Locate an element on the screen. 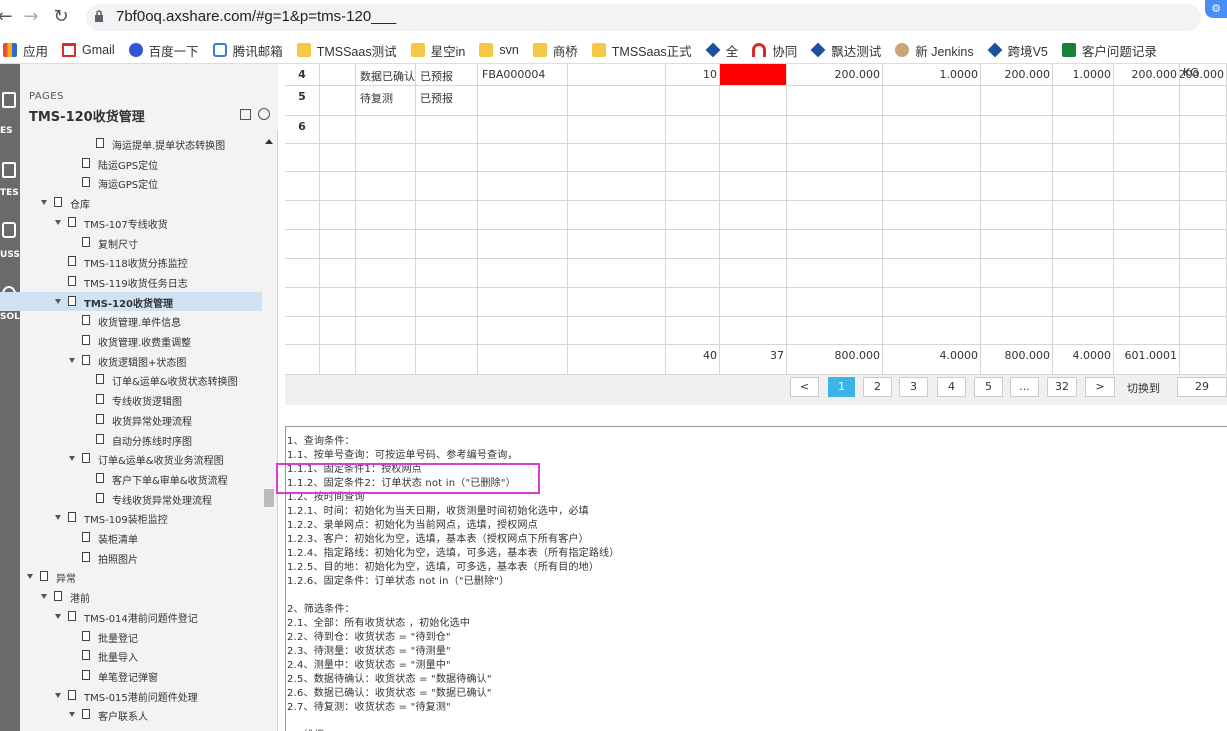  bookmark-item: 全 is located at coordinates (722, 50).